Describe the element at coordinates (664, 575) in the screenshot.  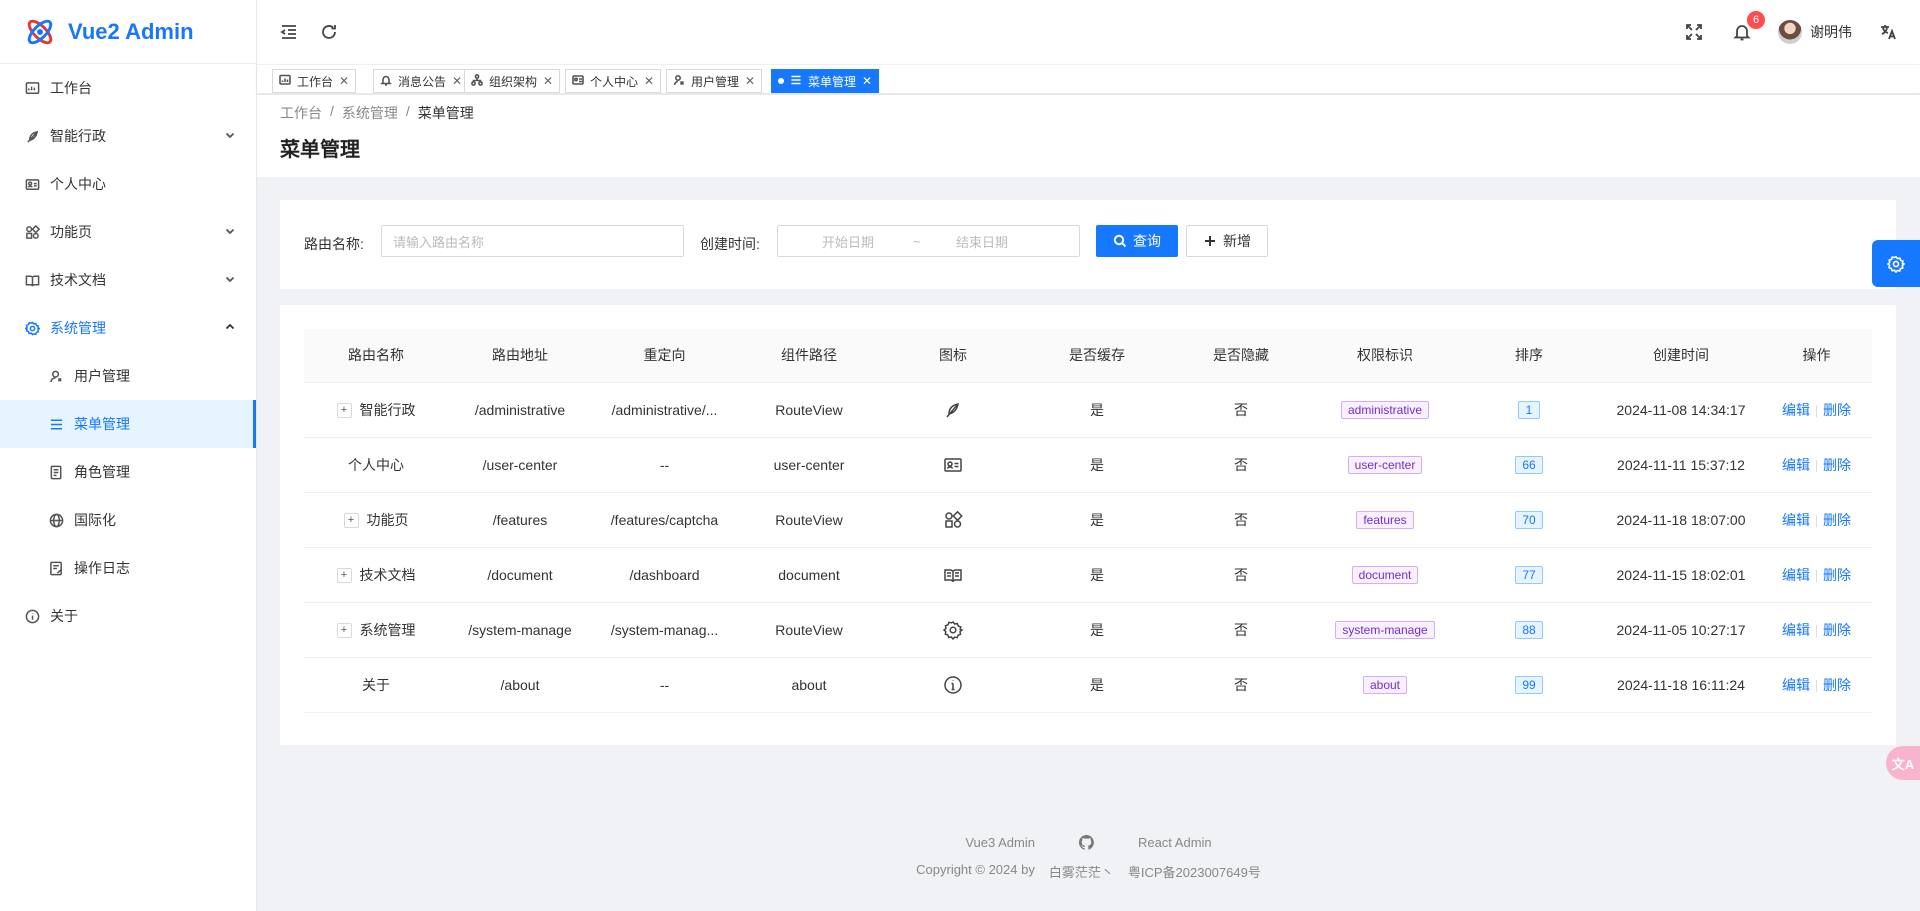
I see `cell-redirect: /dashboard` at that location.